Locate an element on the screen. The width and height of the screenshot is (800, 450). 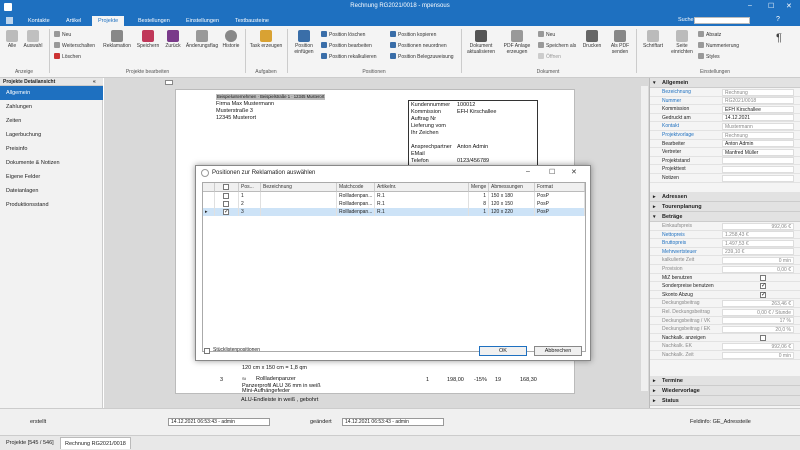
field-label: Mehrwertsteuer is located at coordinates (679, 252).